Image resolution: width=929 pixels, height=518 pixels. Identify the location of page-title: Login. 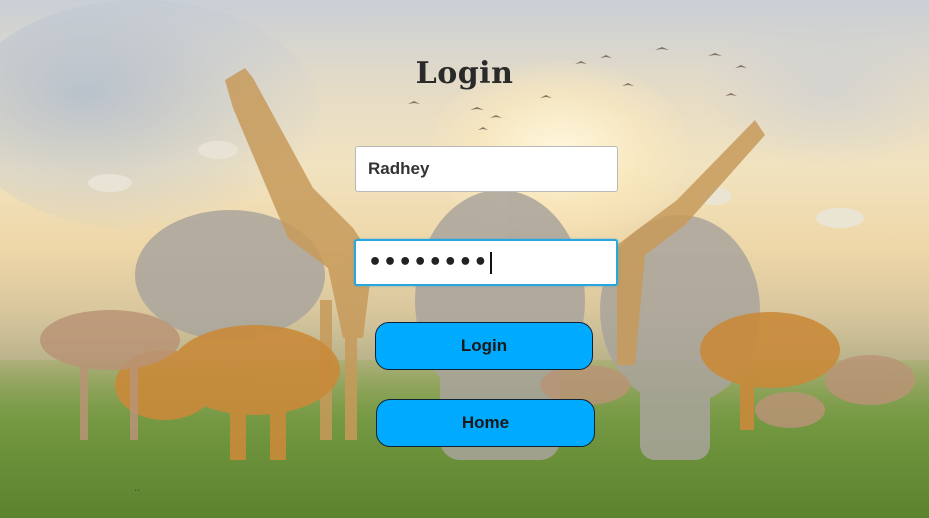
(464, 73).